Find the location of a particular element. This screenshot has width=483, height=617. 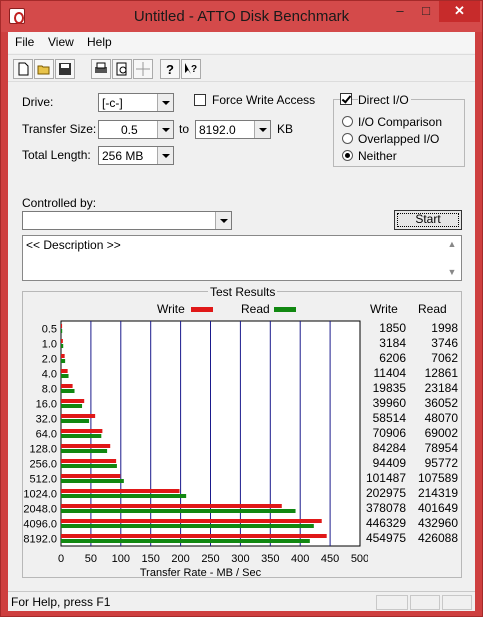

neither-label: Neither is located at coordinates (377, 156).